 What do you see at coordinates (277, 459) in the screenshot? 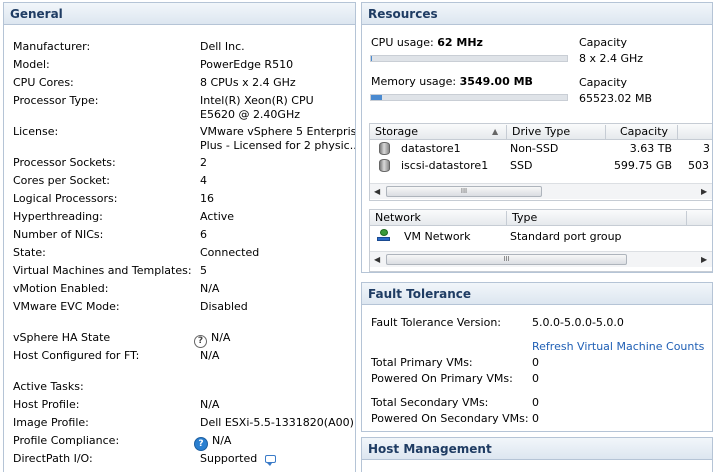
I see `info-value-wrap: Supported` at bounding box center [277, 459].